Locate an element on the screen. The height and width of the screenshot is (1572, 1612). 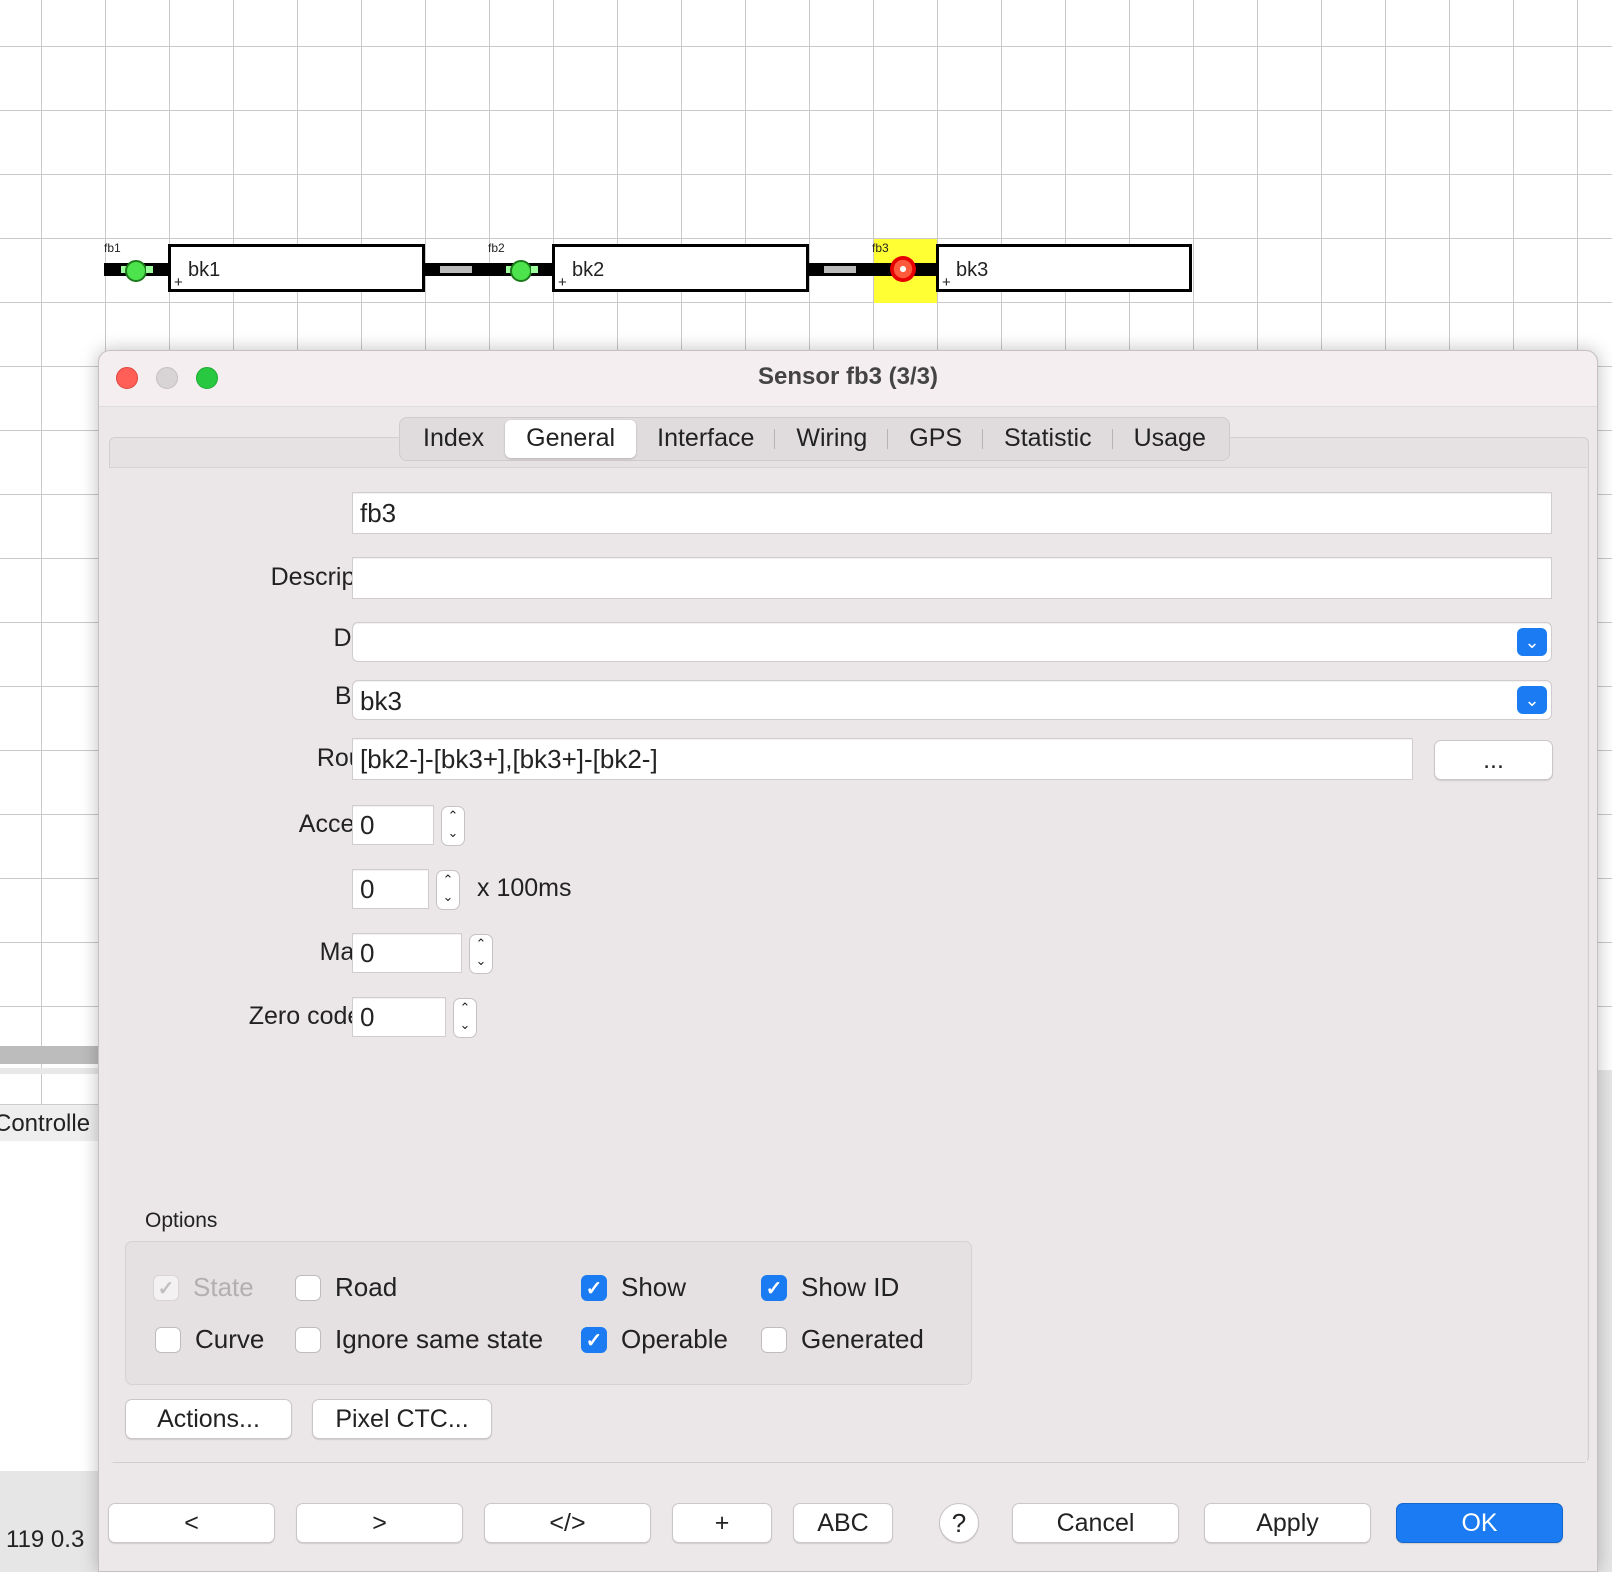
option-label: Generated is located at coordinates (862, 1339).